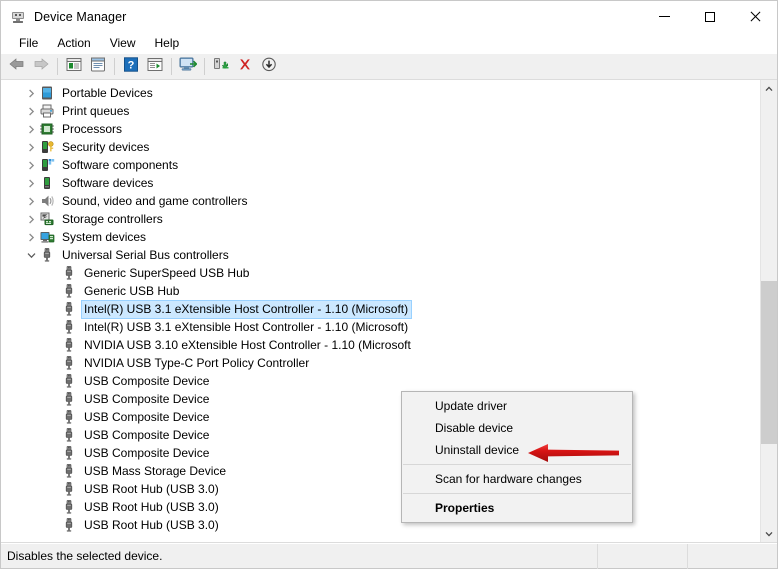  What do you see at coordinates (769, 362) in the screenshot?
I see `scrollbar-thumb` at bounding box center [769, 362].